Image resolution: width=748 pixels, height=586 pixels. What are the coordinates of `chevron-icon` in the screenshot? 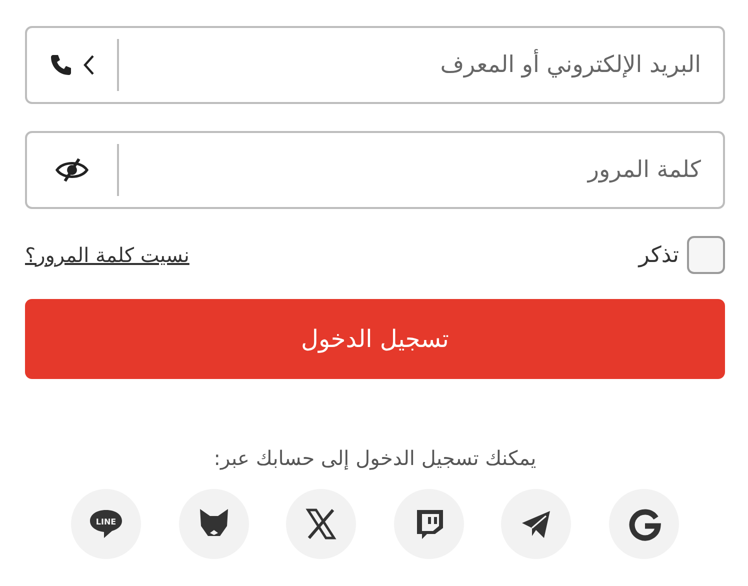 It's located at (89, 65).